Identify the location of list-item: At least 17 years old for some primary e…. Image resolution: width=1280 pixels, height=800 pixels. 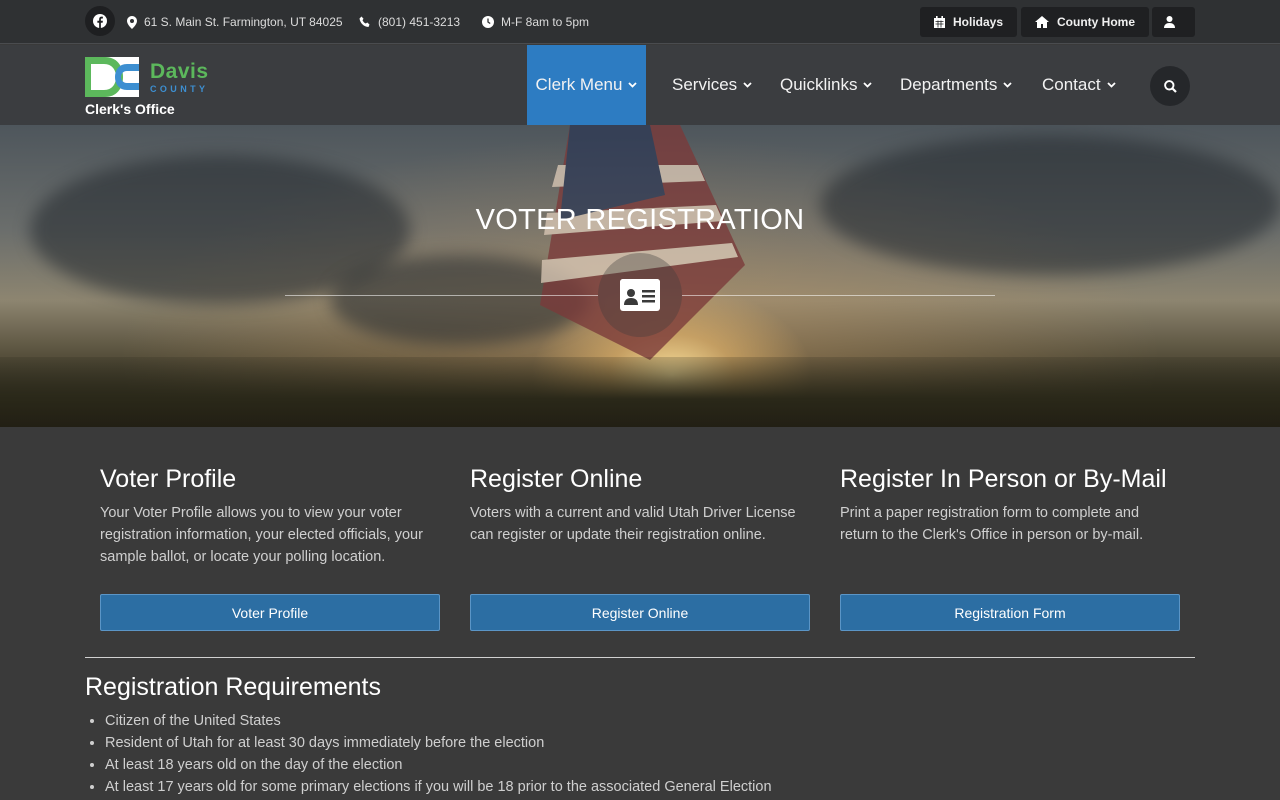
(438, 787).